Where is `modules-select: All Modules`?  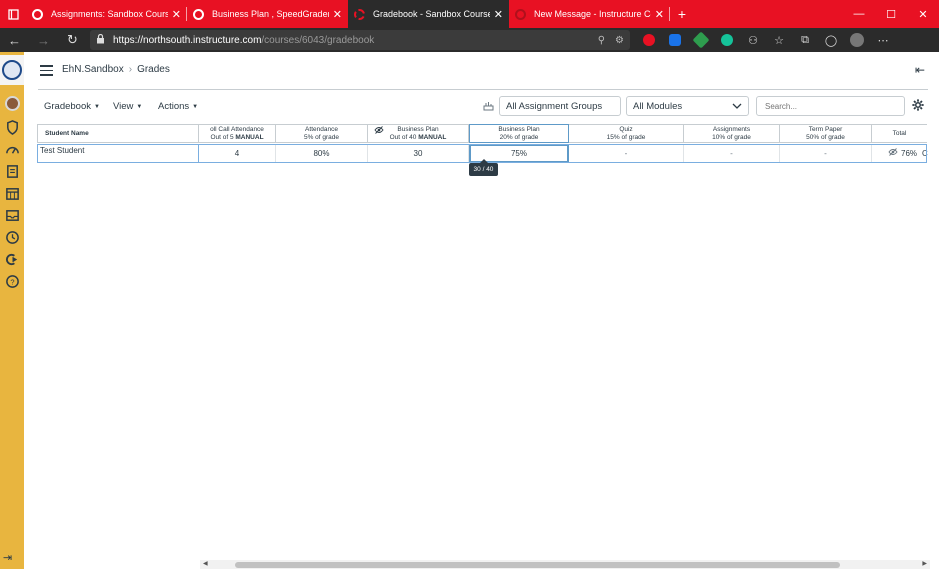
modules-select: All Modules is located at coordinates (687, 106).